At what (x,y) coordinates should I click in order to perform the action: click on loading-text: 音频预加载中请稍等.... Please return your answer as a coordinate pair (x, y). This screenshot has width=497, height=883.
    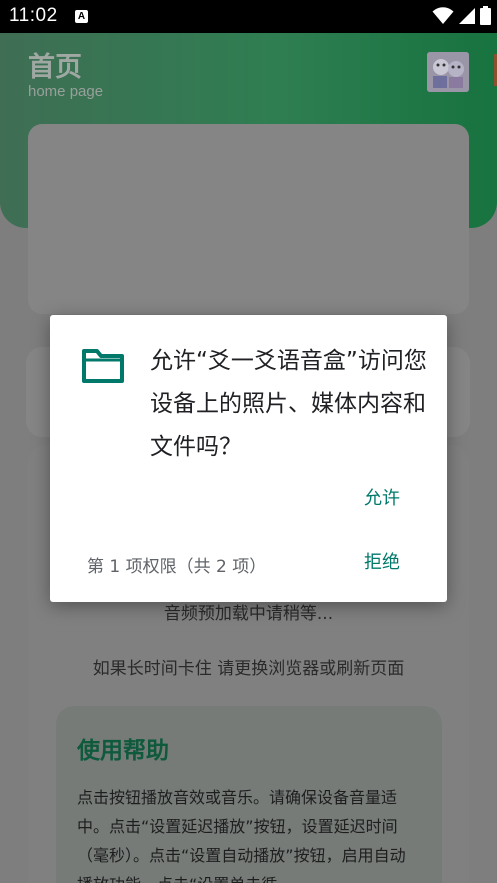
    Looking at the image, I should click on (248, 614).